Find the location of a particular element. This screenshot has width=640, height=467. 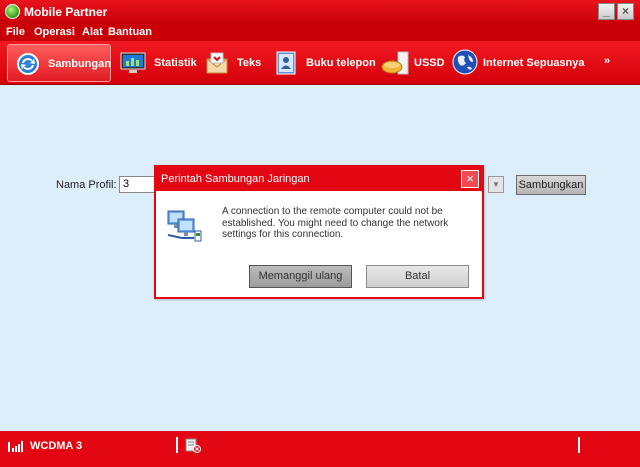

toolbar-connection-label: Sambungan is located at coordinates (79, 64).